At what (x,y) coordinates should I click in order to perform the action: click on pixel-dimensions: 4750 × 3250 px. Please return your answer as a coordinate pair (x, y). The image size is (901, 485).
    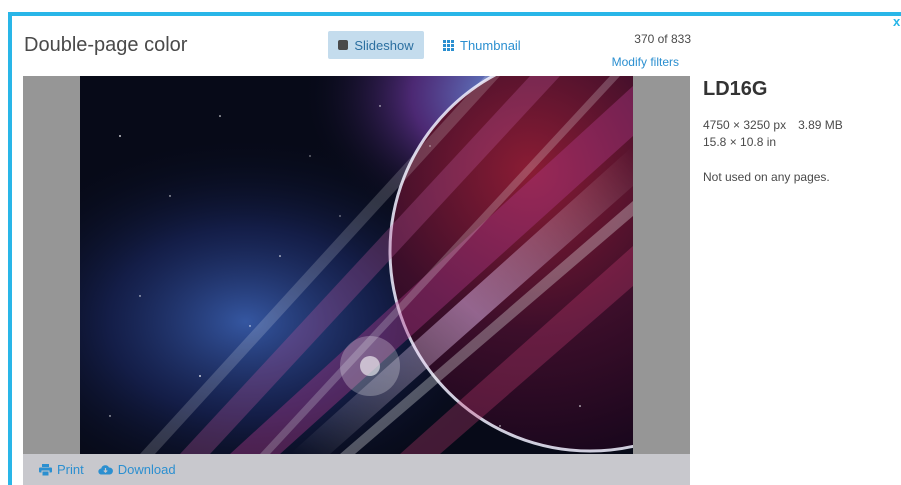
    Looking at the image, I should click on (745, 125).